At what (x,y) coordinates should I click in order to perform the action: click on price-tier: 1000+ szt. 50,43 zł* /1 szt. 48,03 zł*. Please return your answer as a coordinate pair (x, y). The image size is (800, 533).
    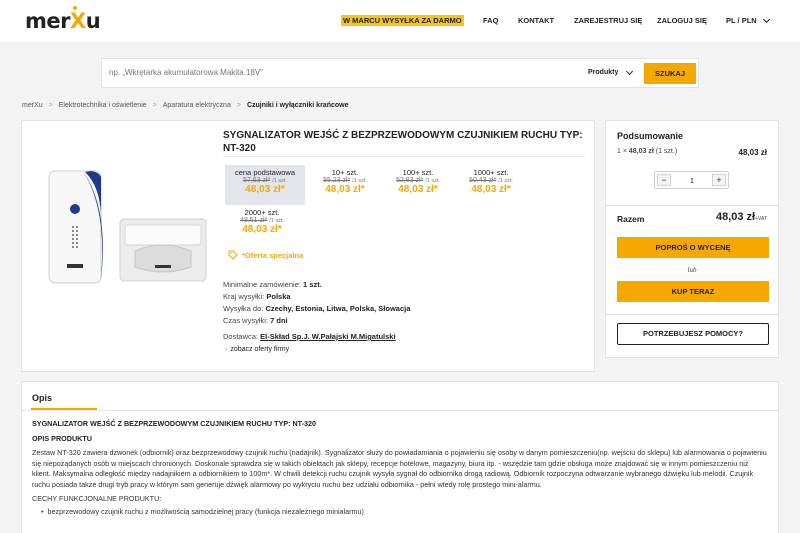
    Looking at the image, I should click on (491, 181).